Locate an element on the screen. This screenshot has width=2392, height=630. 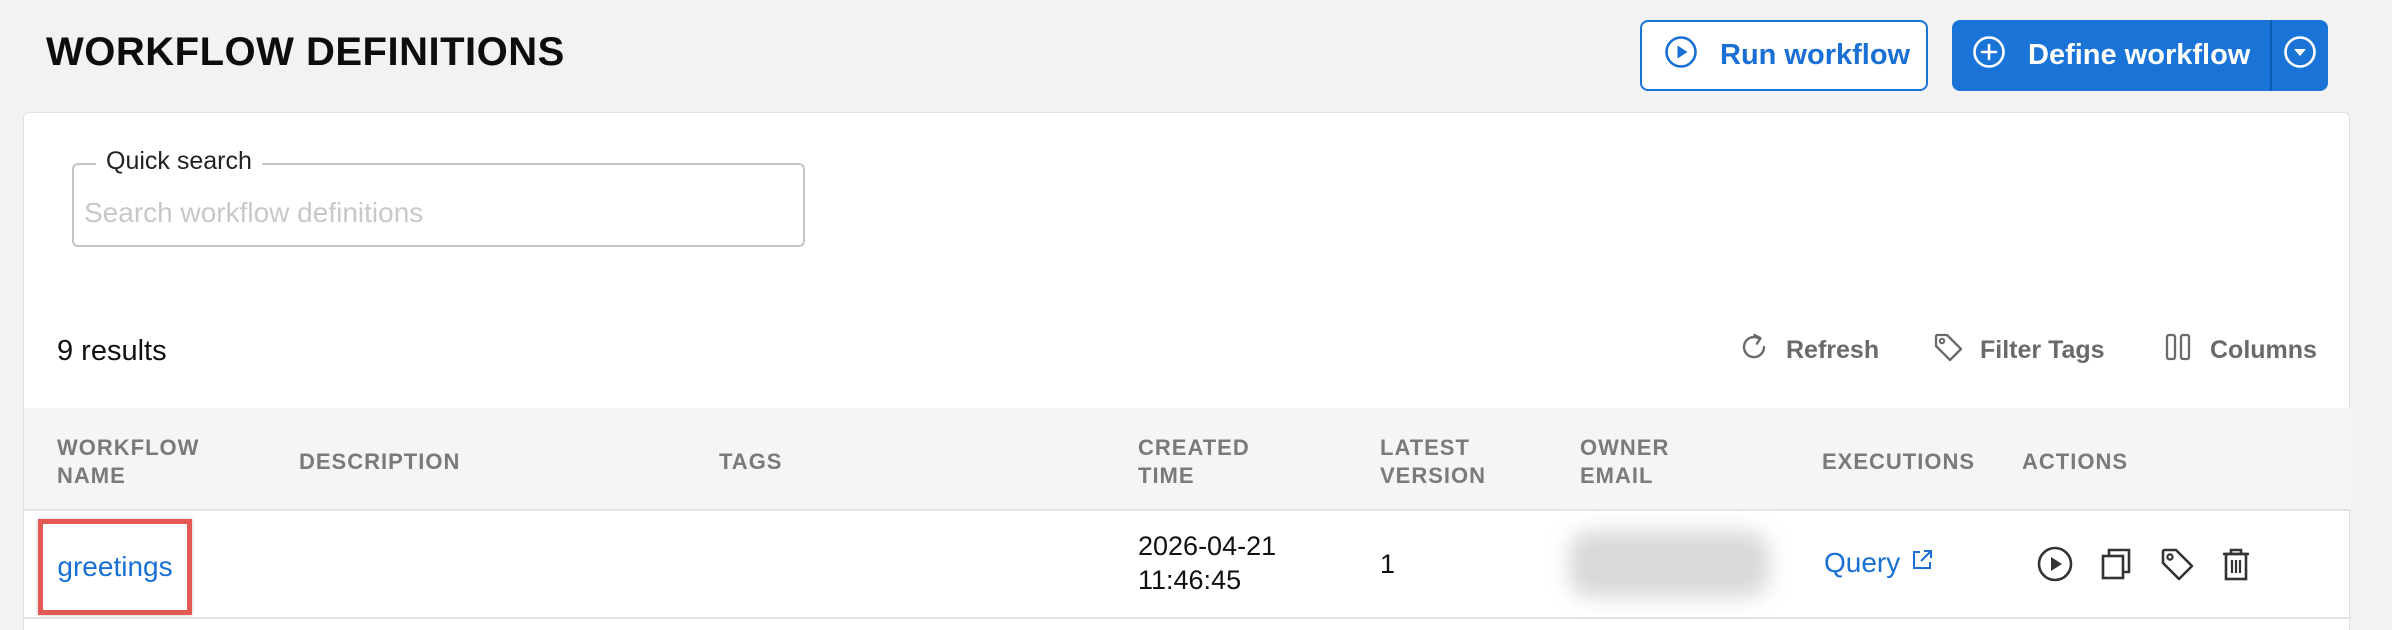
column-header-tags: TAGS is located at coordinates (750, 462).